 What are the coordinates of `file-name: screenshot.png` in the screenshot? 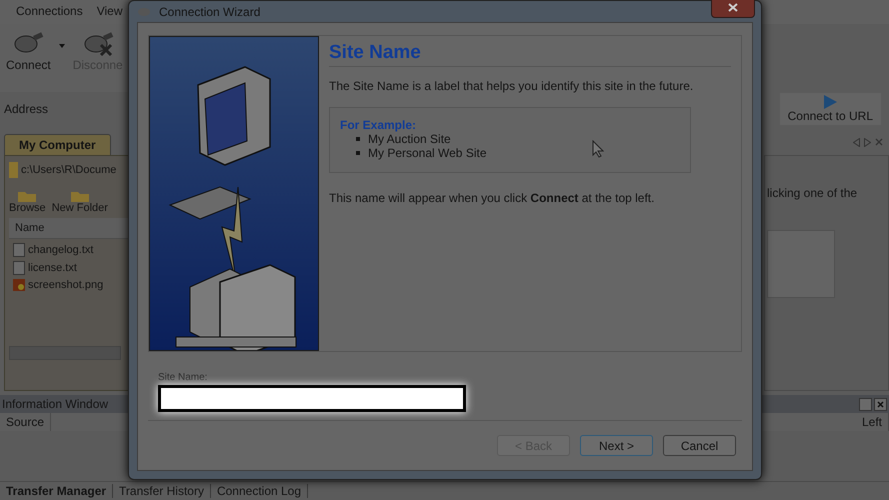 It's located at (66, 285).